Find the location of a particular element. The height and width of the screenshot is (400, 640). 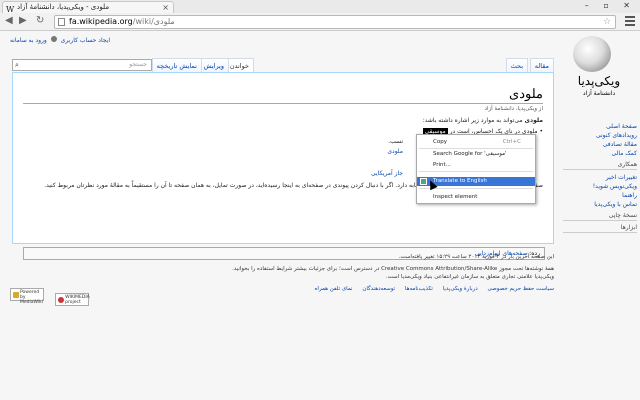

translate-label: Translate to English is located at coordinates (460, 181).